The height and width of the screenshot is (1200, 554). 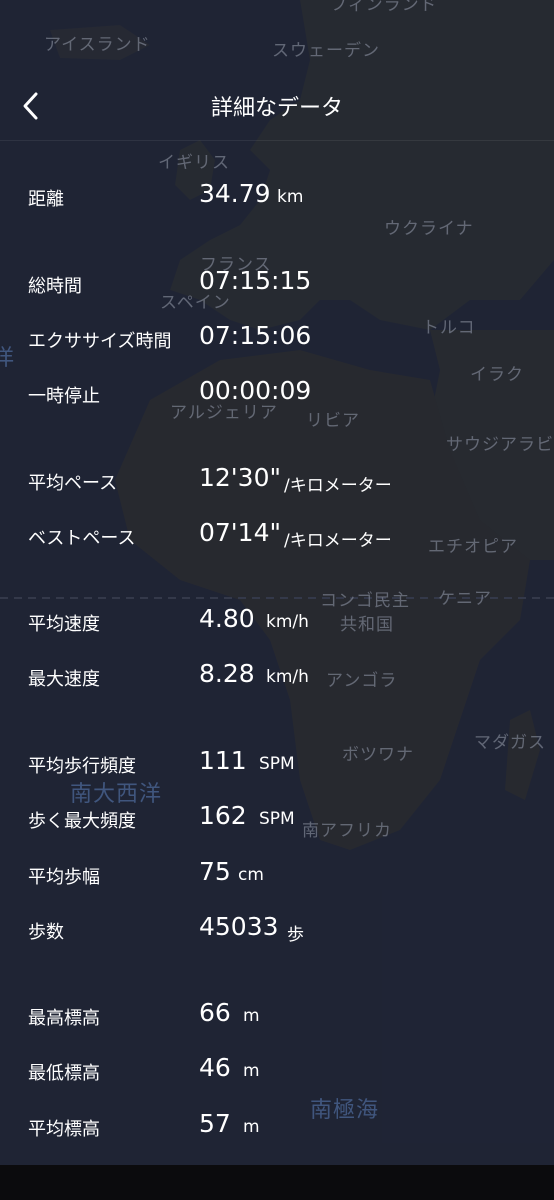 I want to click on stat-row-distance: 距離 34.79 km, so click(x=277, y=197).